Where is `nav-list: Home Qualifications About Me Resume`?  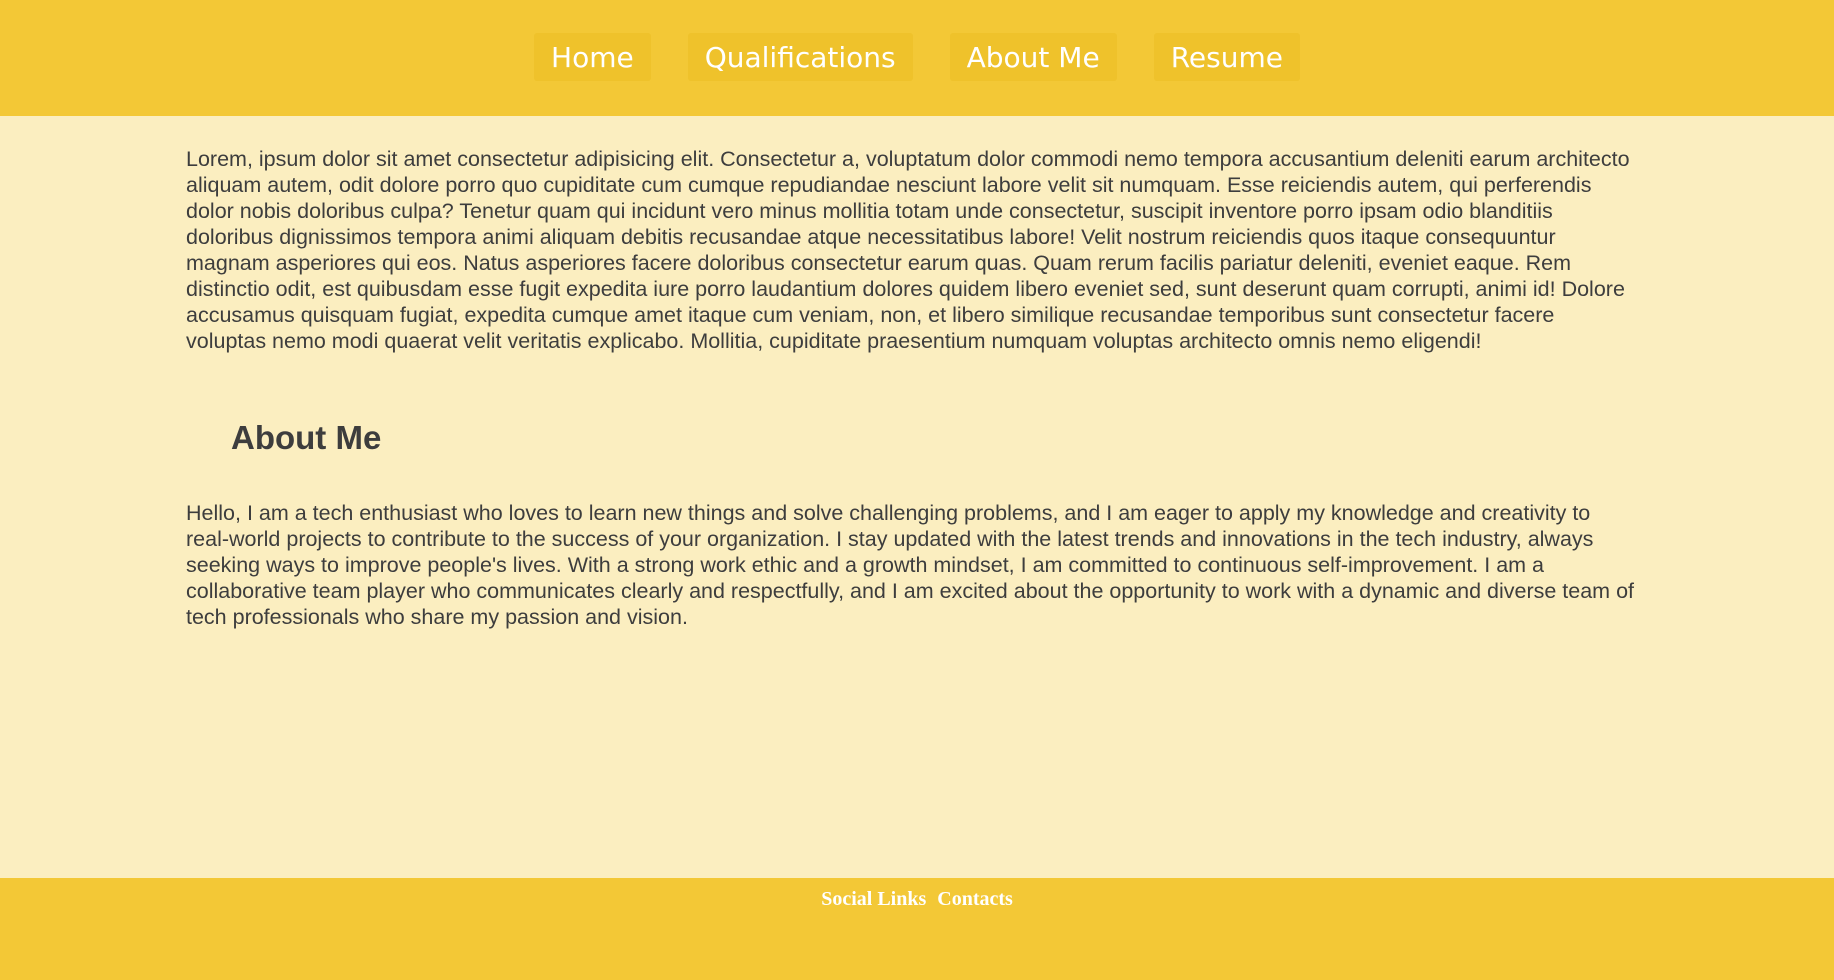
nav-list: Home Qualifications About Me Resume is located at coordinates (917, 57).